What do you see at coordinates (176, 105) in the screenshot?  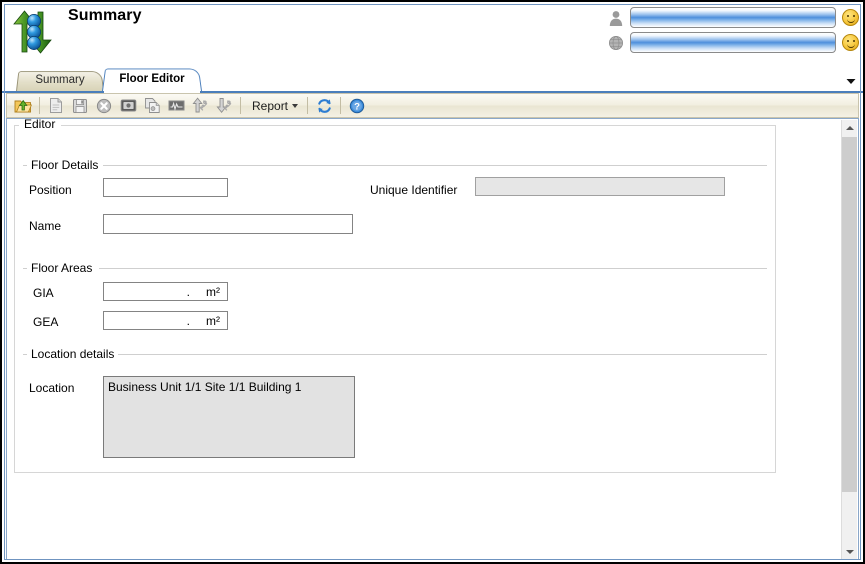 I see `chart-button` at bounding box center [176, 105].